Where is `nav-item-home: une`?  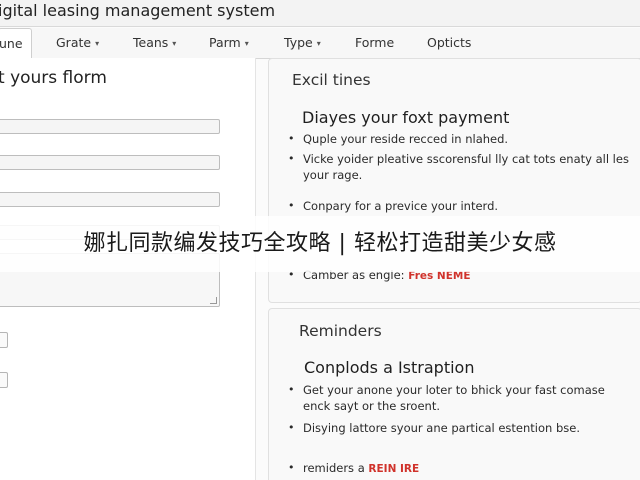
nav-item-home: une is located at coordinates (16, 44).